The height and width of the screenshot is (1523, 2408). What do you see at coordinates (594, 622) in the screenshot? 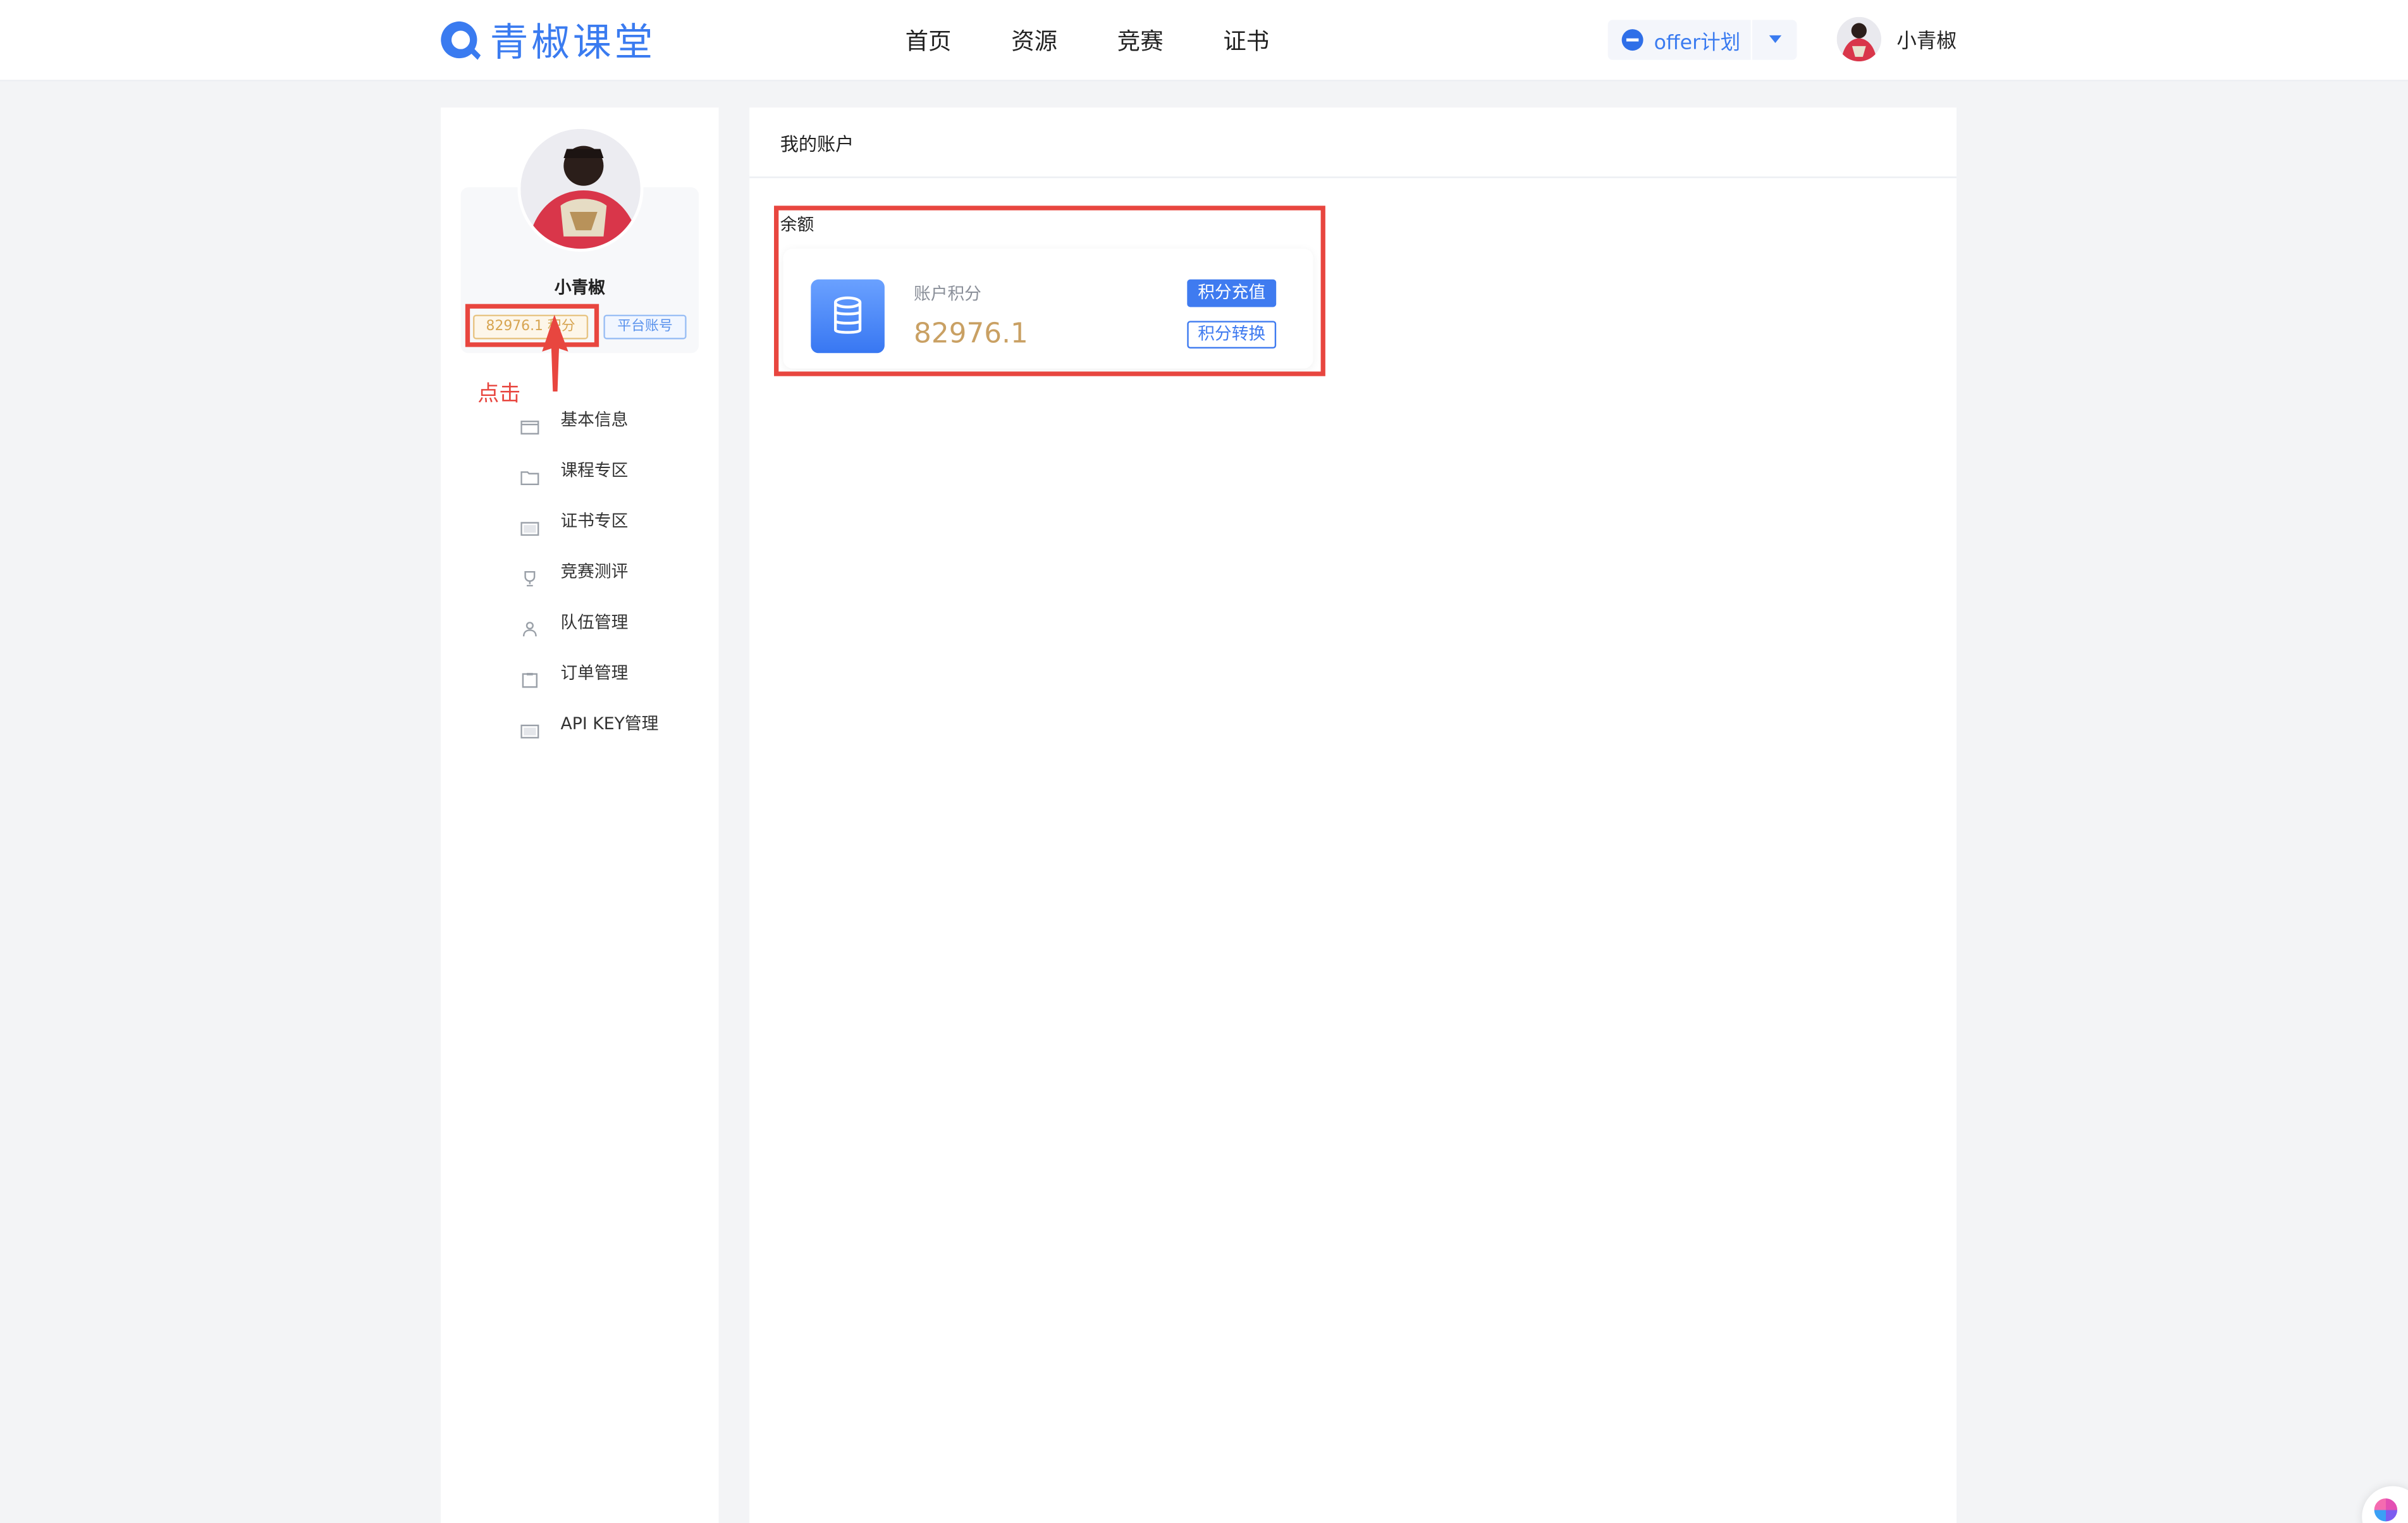
I see `sidebar-item-label: 队伍管理` at bounding box center [594, 622].